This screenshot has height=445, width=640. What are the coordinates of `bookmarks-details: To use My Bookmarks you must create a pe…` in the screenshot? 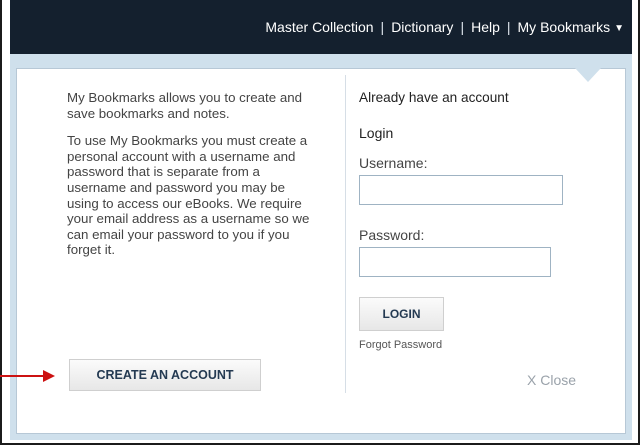 It's located at (188, 195).